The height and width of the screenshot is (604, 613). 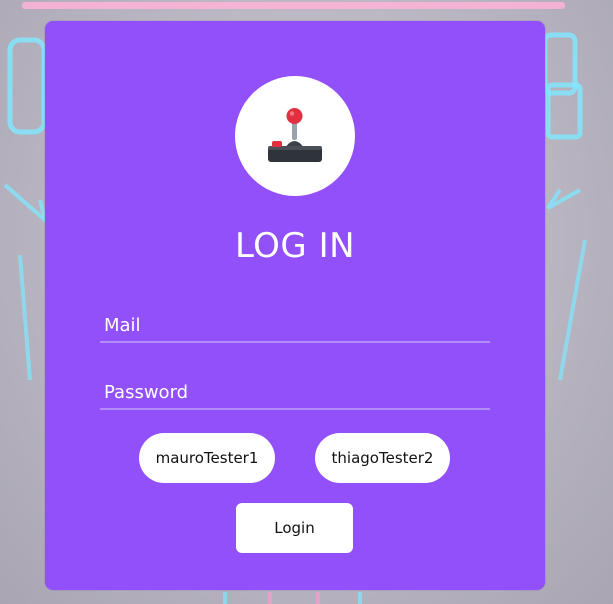 I want to click on joystick-icon, so click(x=295, y=135).